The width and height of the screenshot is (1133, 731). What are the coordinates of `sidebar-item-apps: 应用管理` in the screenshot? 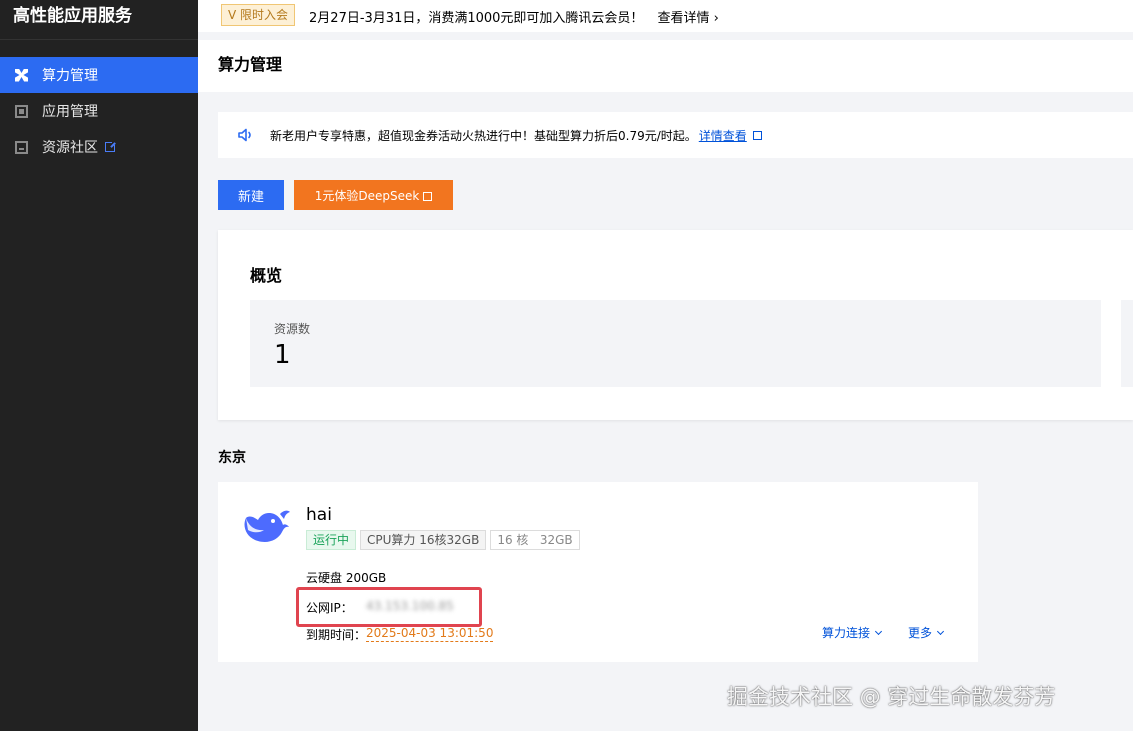 It's located at (99, 111).